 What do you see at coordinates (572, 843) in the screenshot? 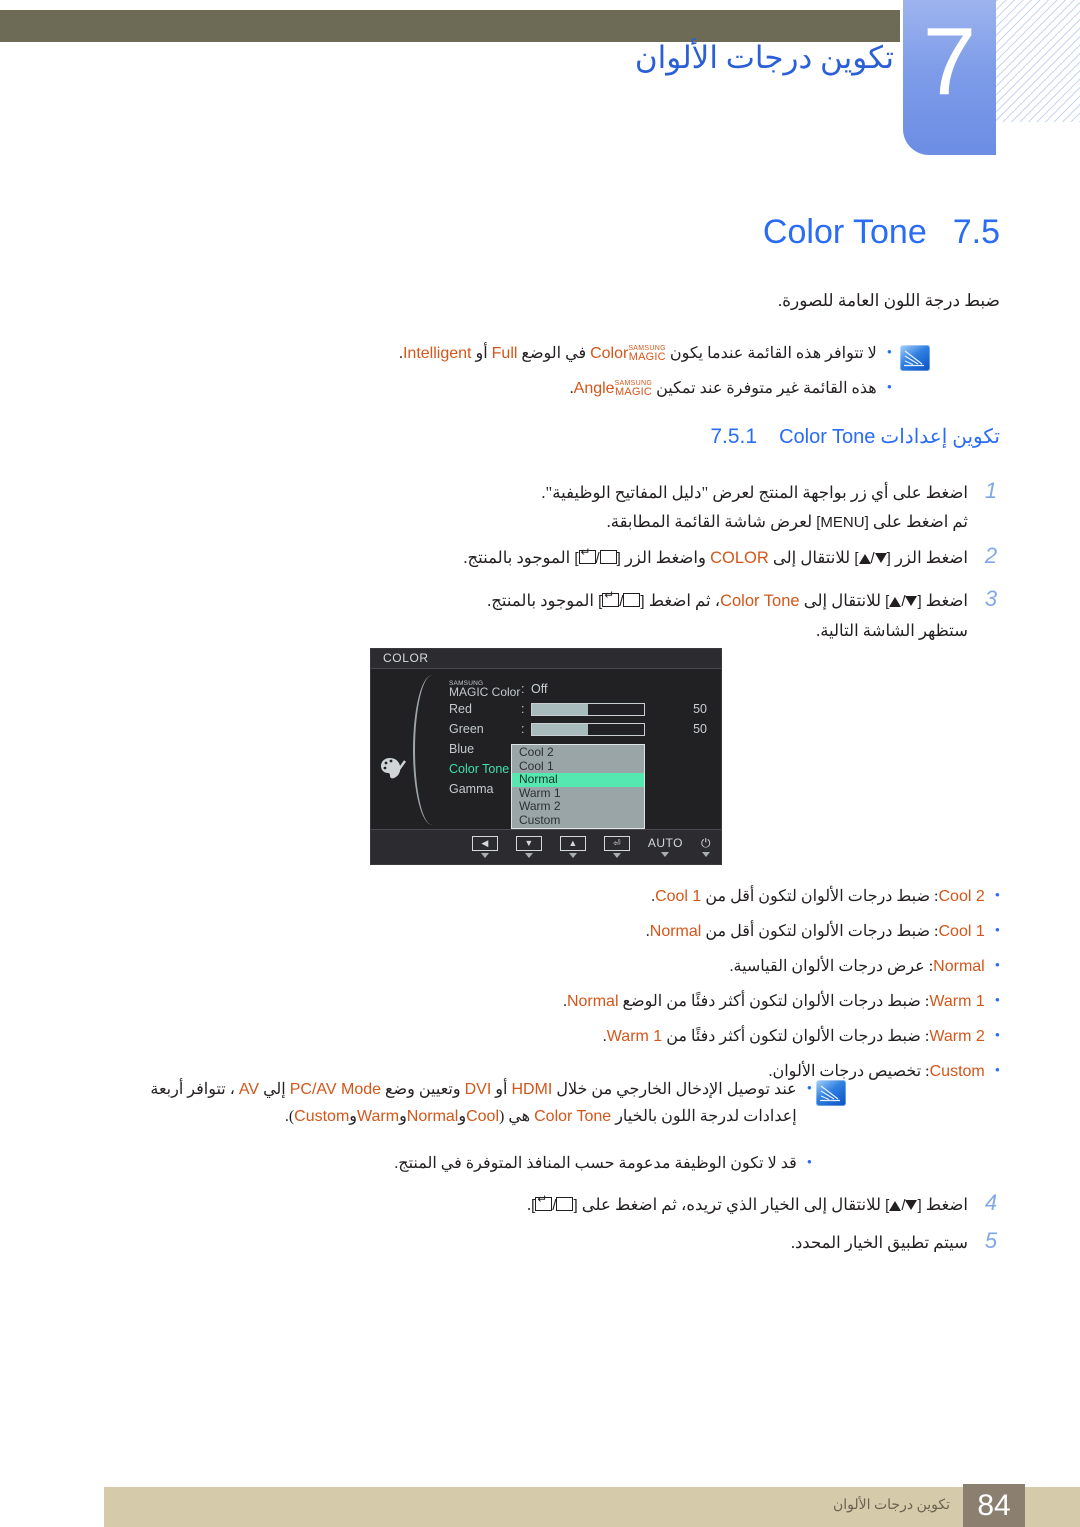
I see `up-icon: ▲` at bounding box center [572, 843].